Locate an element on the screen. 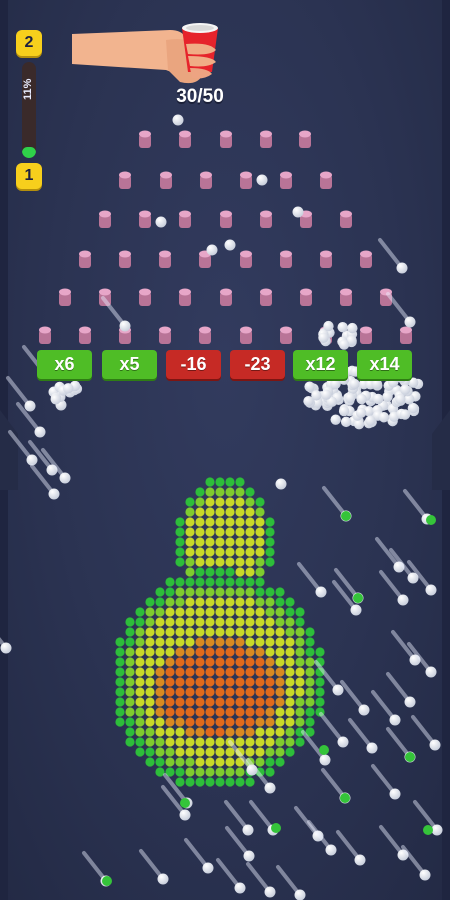 The height and width of the screenshot is (900, 450). green-ball is located at coordinates (185, 803).